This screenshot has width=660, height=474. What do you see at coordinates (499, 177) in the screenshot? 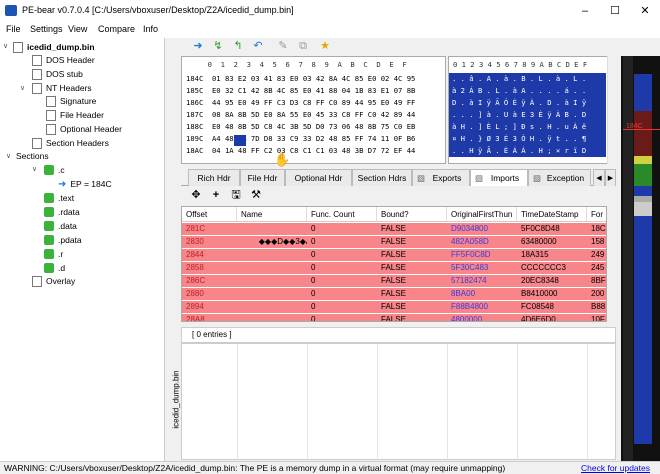
I see `tab-imports: ▧ Imports` at bounding box center [499, 177].